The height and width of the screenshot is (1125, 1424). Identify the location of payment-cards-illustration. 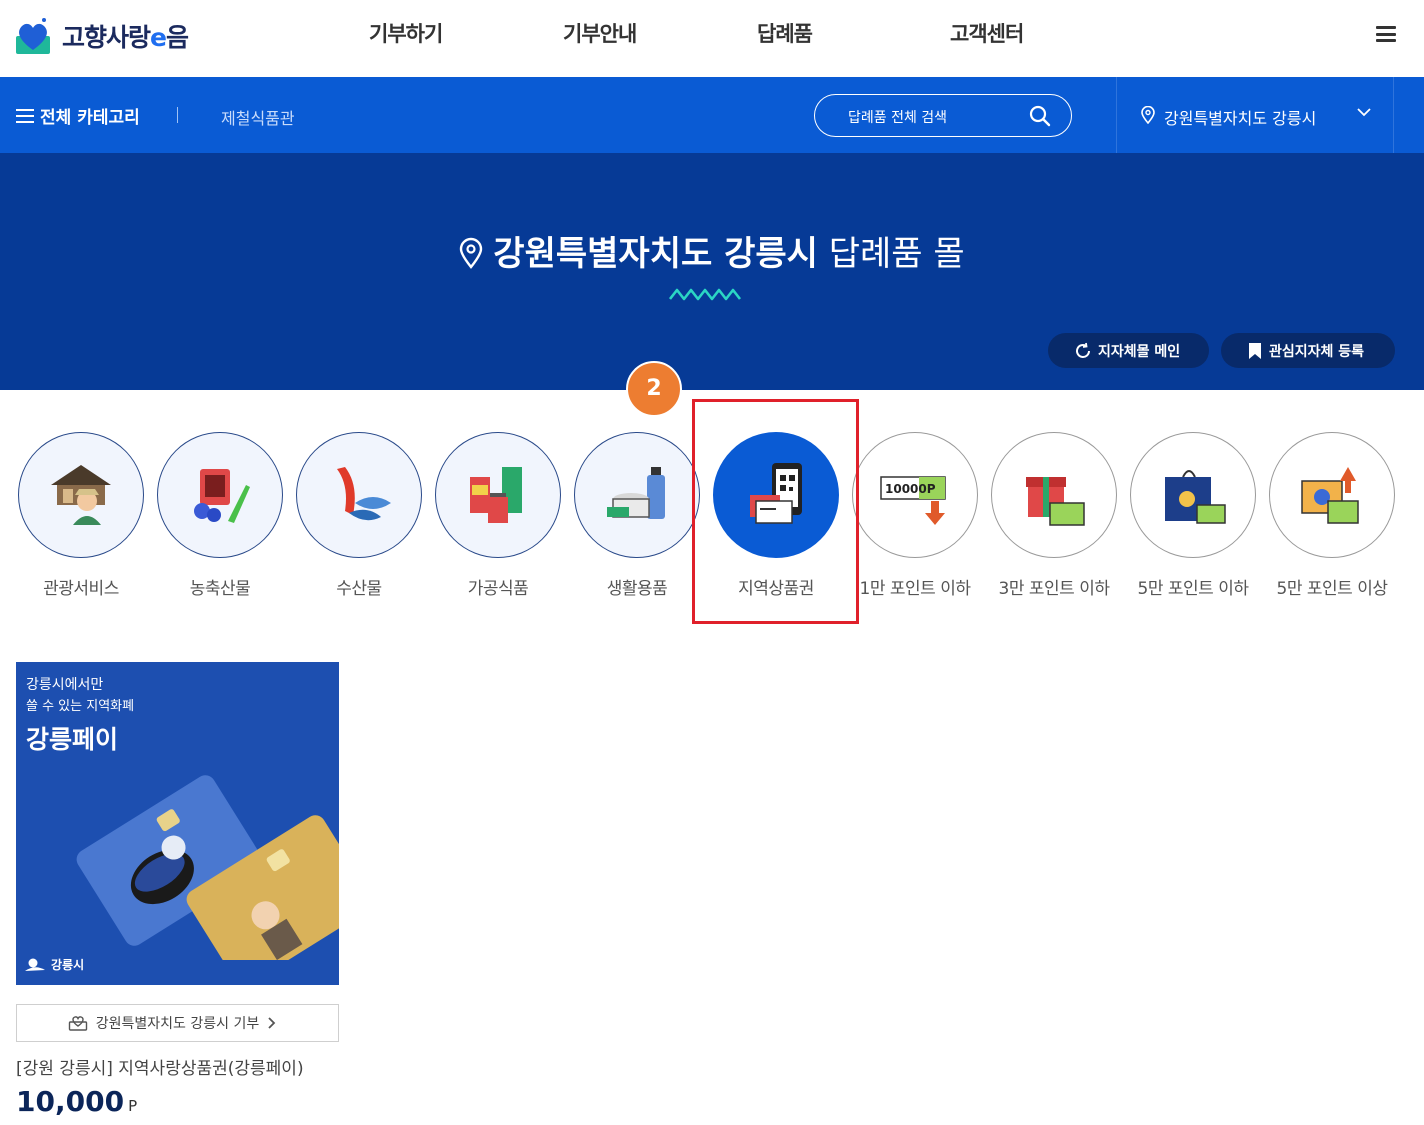
(207, 867).